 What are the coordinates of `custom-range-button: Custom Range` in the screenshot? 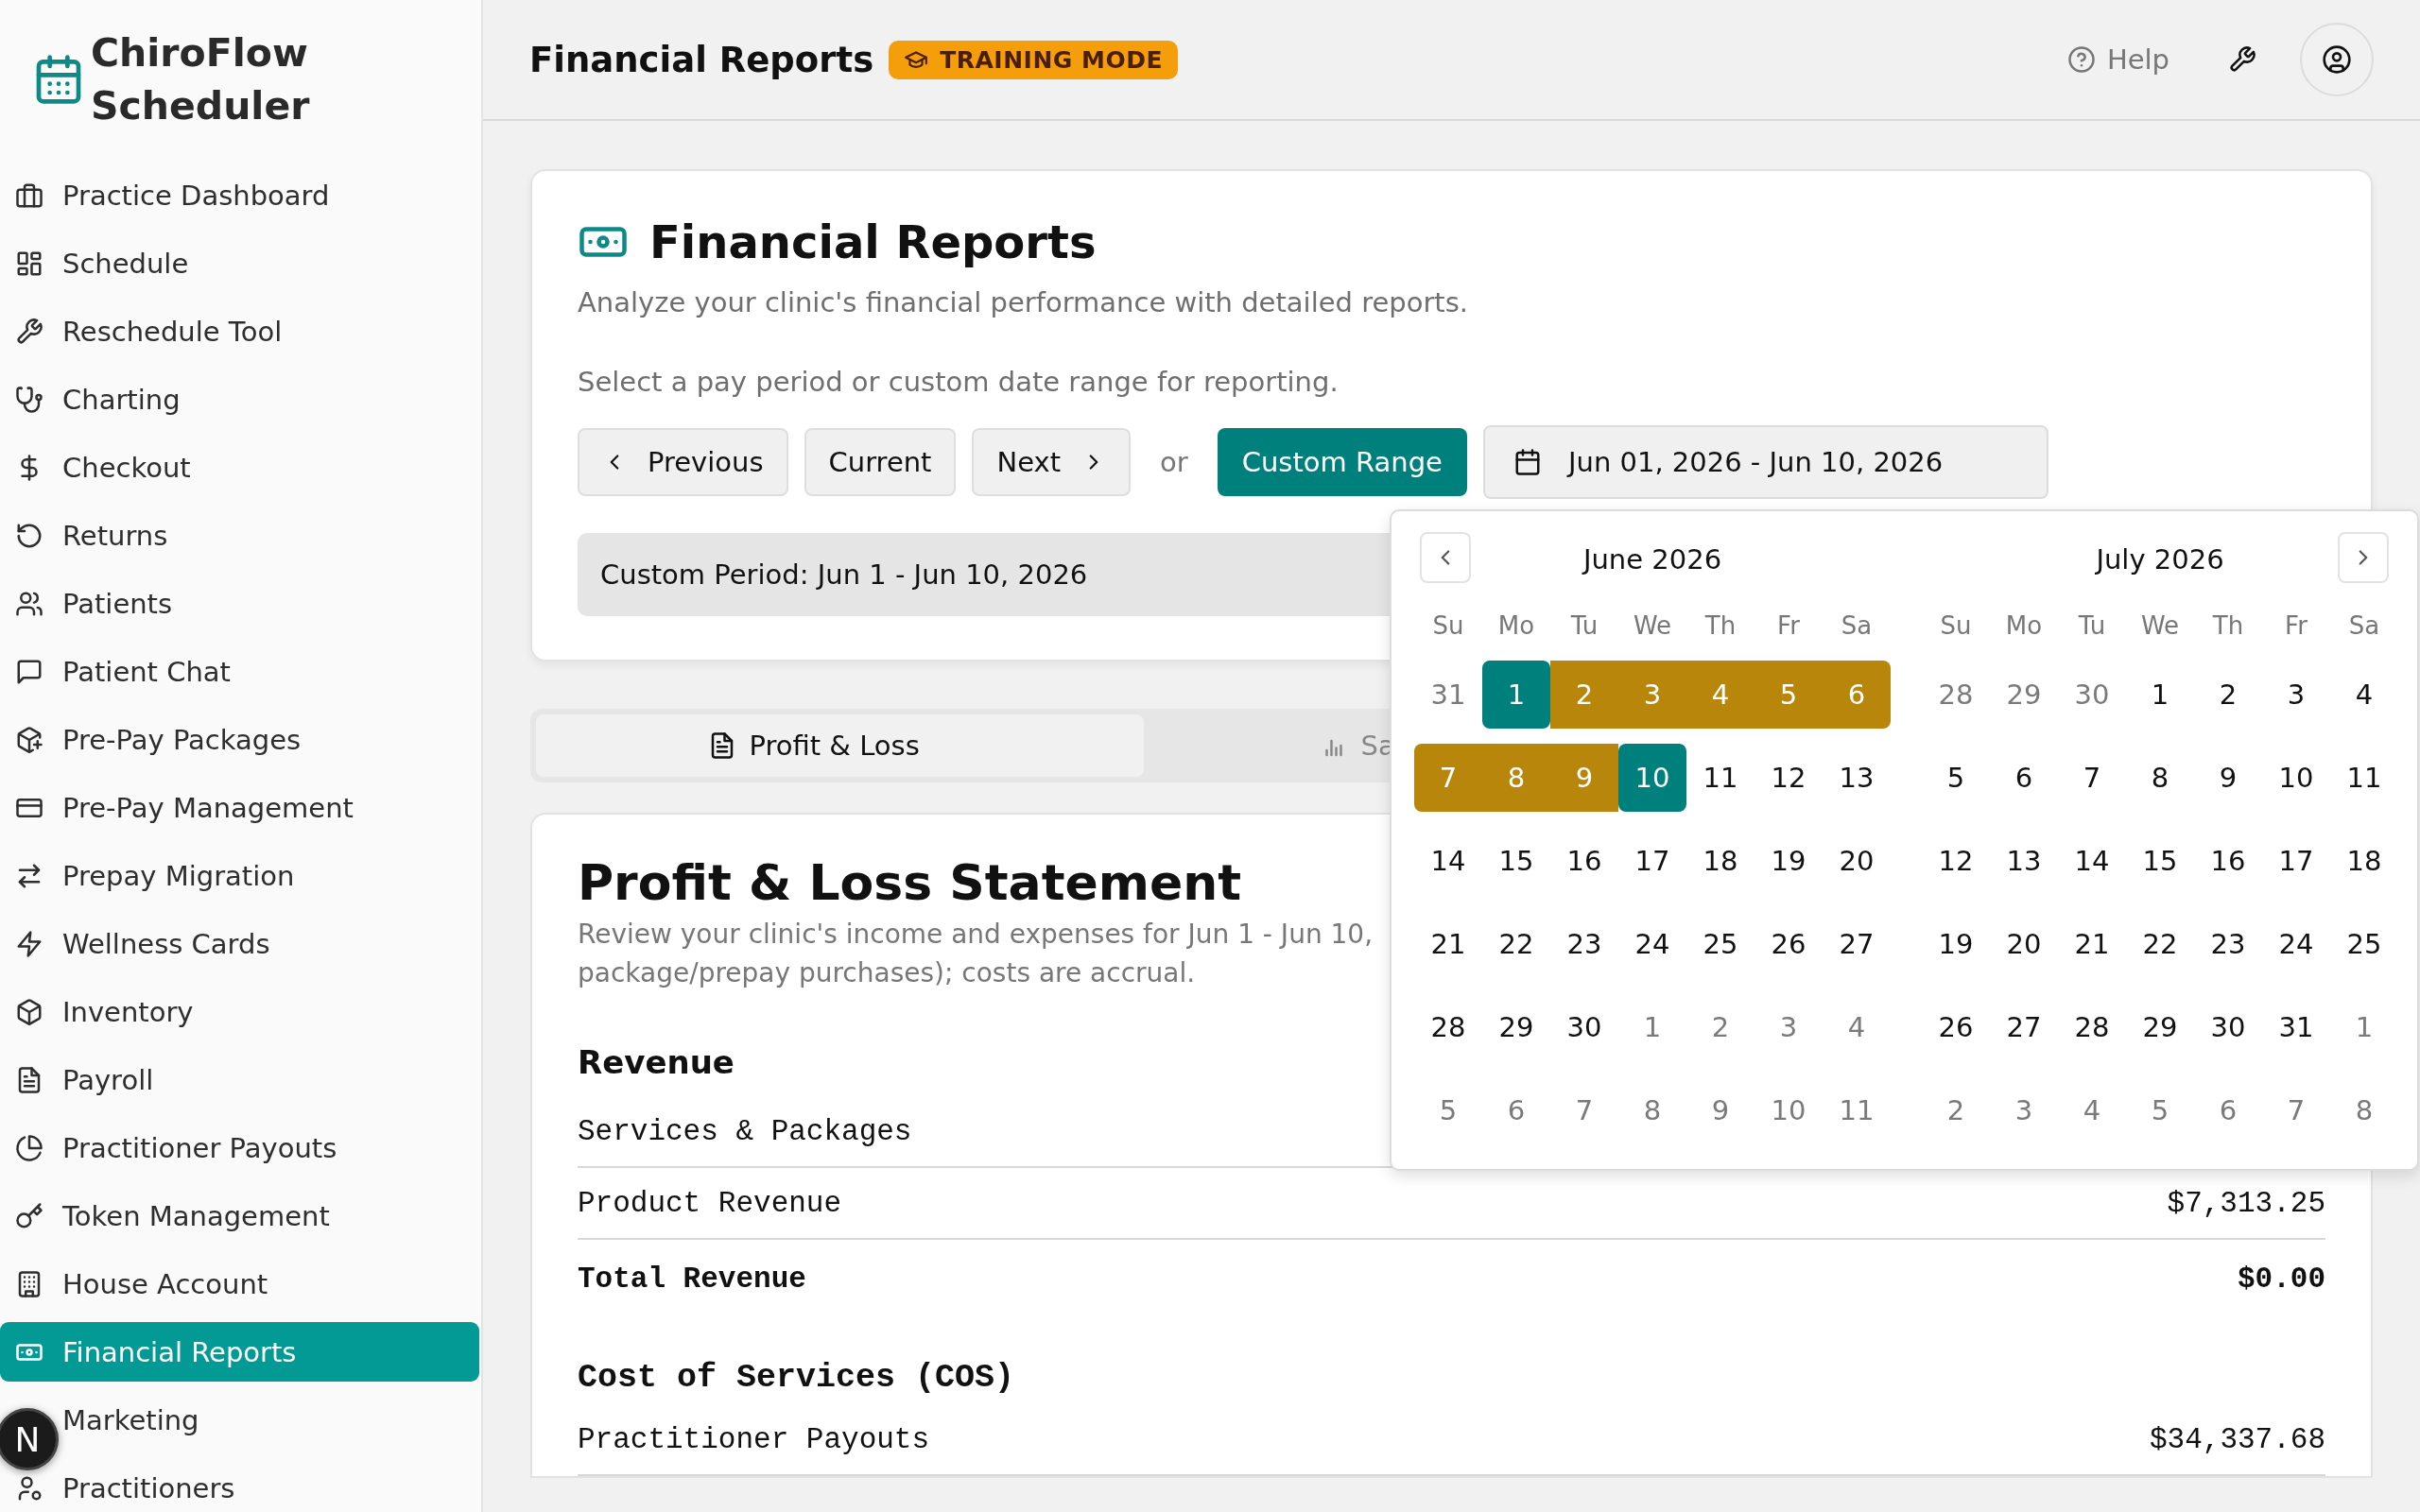 It's located at (1342, 462).